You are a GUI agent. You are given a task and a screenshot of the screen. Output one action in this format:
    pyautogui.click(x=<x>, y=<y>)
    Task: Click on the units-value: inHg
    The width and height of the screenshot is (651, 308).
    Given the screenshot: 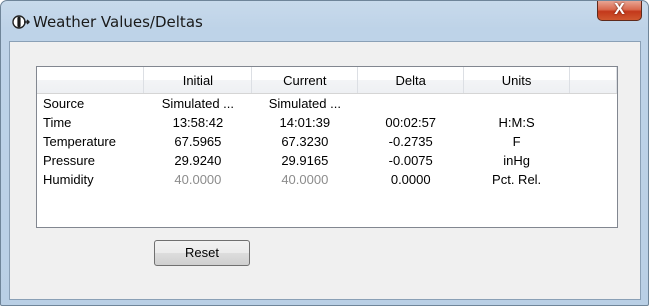 What is the action you would take?
    pyautogui.click(x=516, y=160)
    